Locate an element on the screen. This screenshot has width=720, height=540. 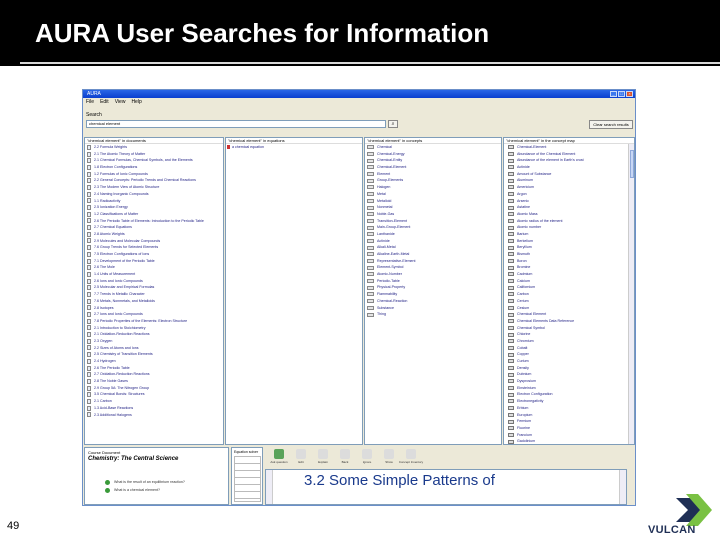
concept-map-item: Boron is located at coordinates (569, 261).